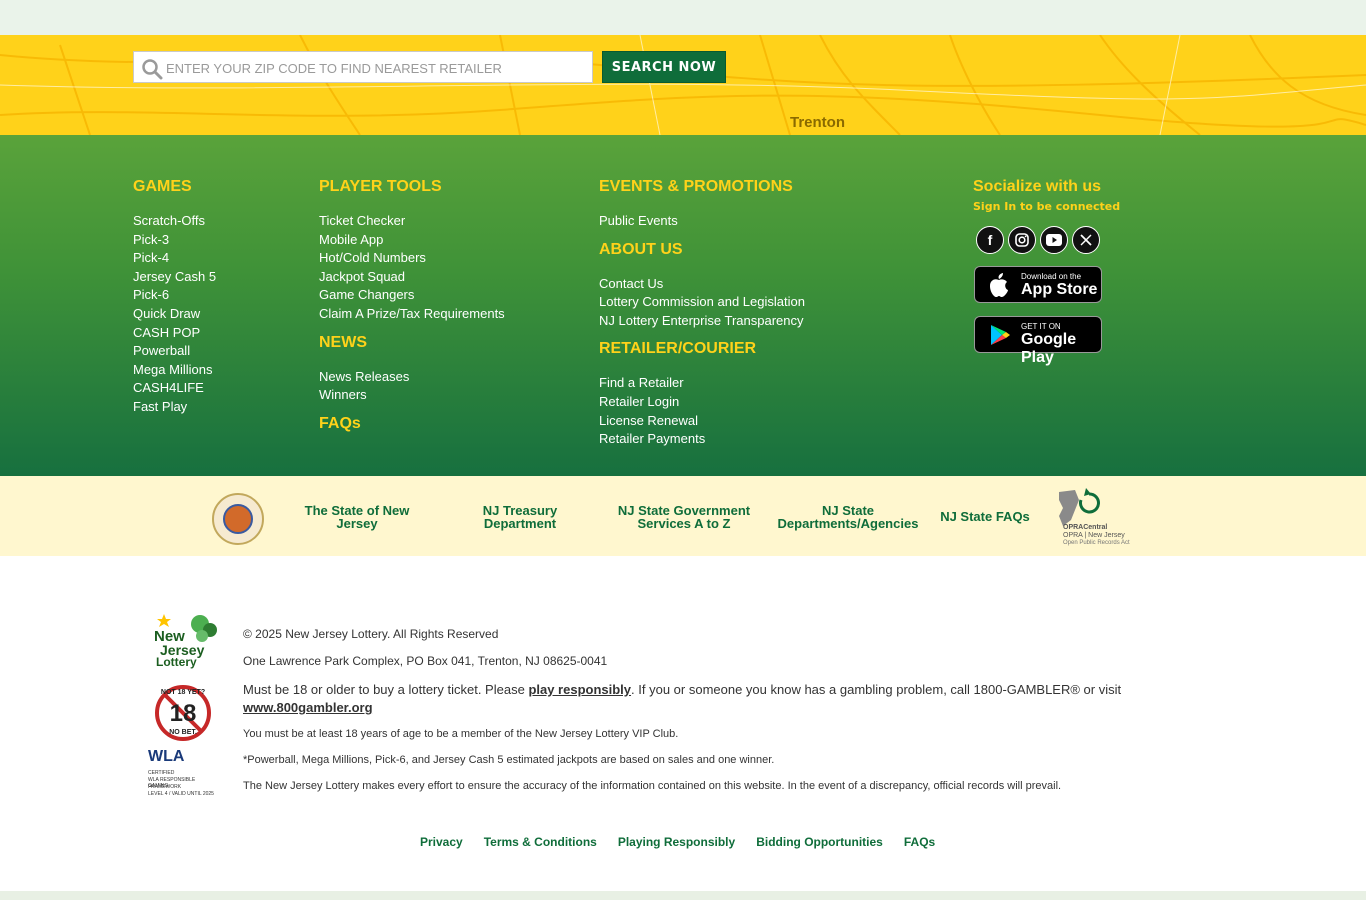  I want to click on sign-in-link: Sign In to be connected, so click(1046, 206).